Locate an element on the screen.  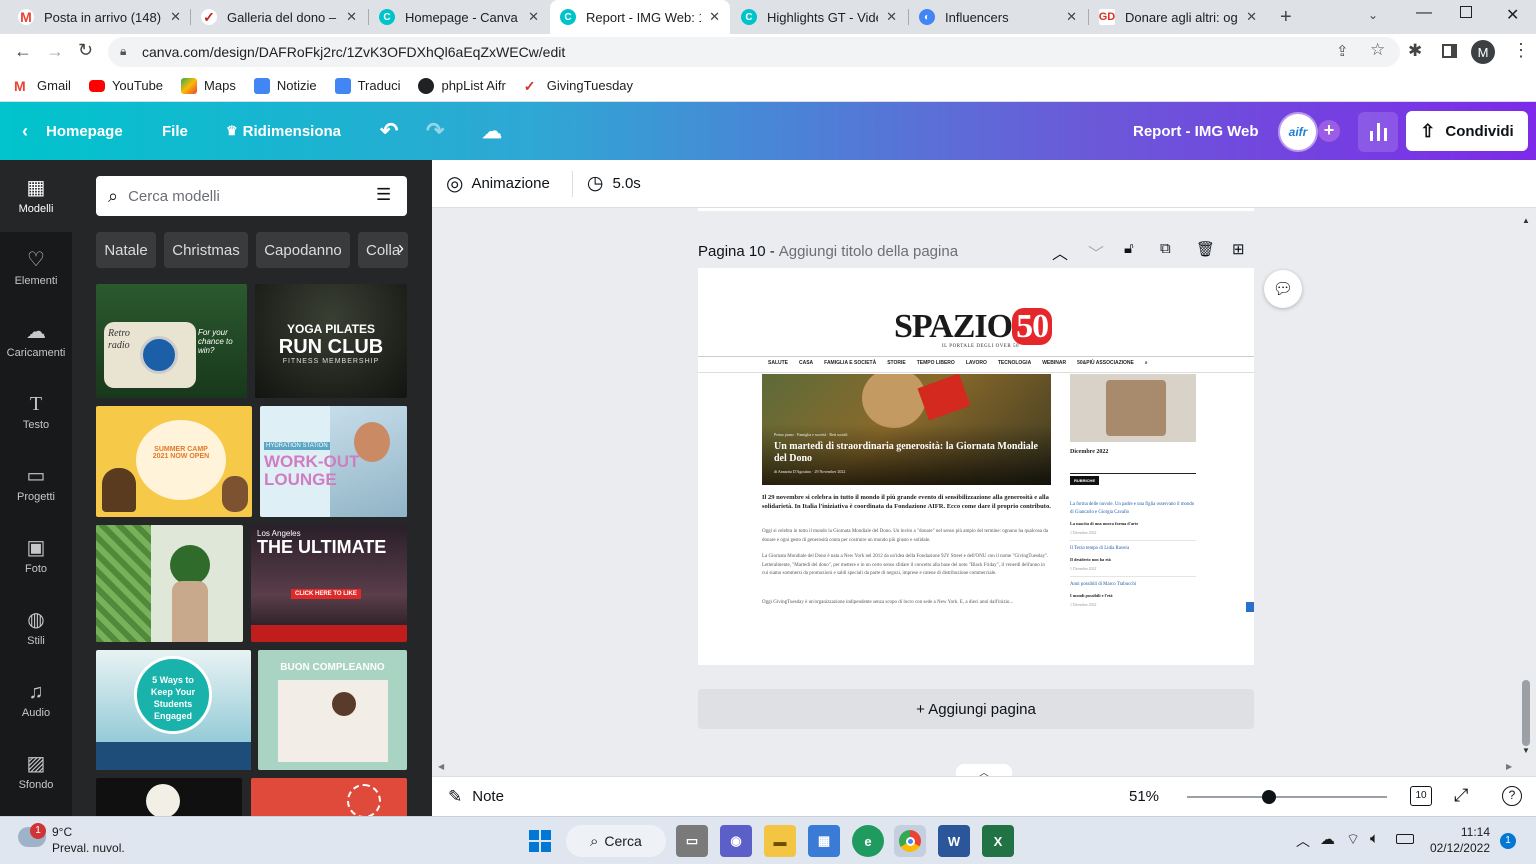
rail-audio: ♫ Audio is located at coordinates (36, 700).